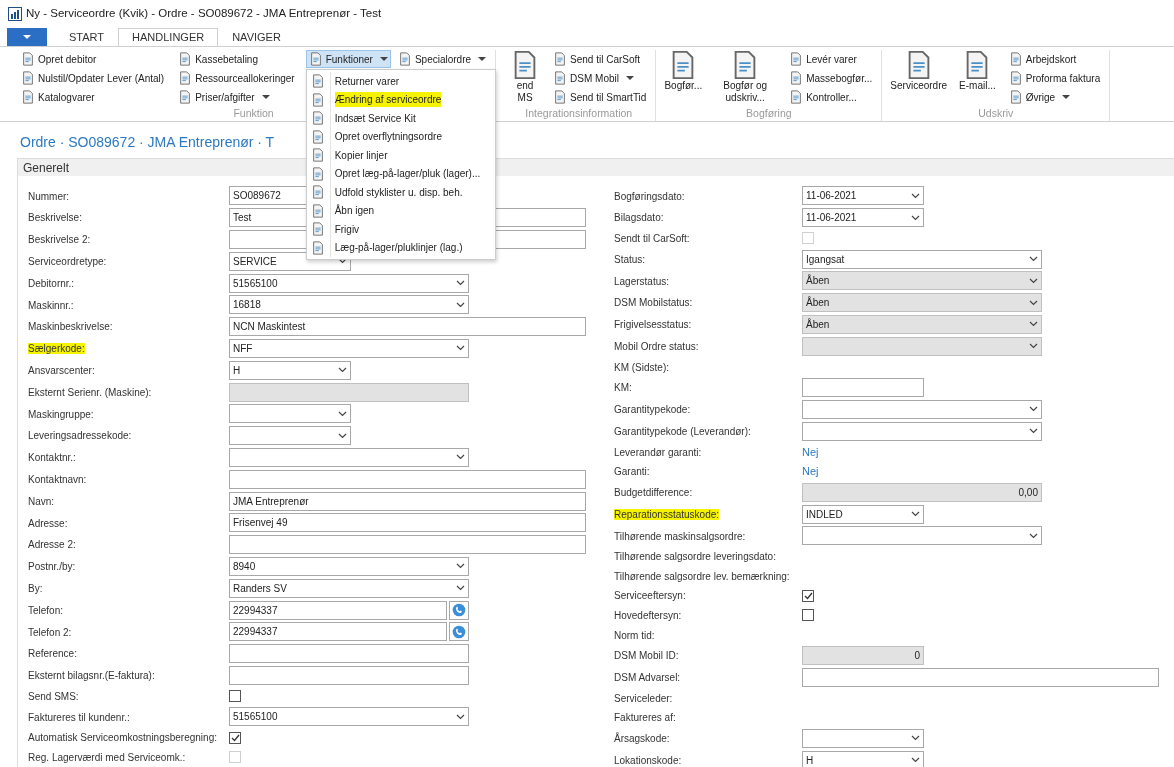 The height and width of the screenshot is (767, 1174). What do you see at coordinates (91, 676) in the screenshot?
I see `field-label: Eksternt bilagsnr.(E-faktura):` at bounding box center [91, 676].